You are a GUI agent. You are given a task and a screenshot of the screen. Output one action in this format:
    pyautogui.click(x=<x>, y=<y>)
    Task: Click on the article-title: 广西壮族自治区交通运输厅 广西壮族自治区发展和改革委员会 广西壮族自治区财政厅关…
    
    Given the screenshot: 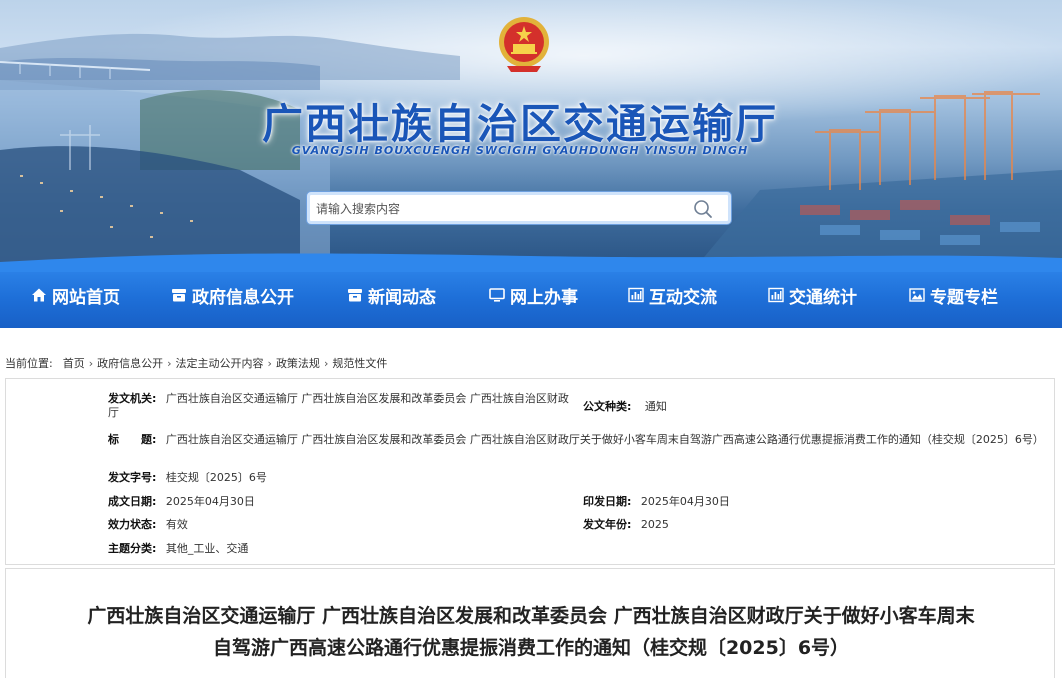 What is the action you would take?
    pyautogui.click(x=531, y=632)
    